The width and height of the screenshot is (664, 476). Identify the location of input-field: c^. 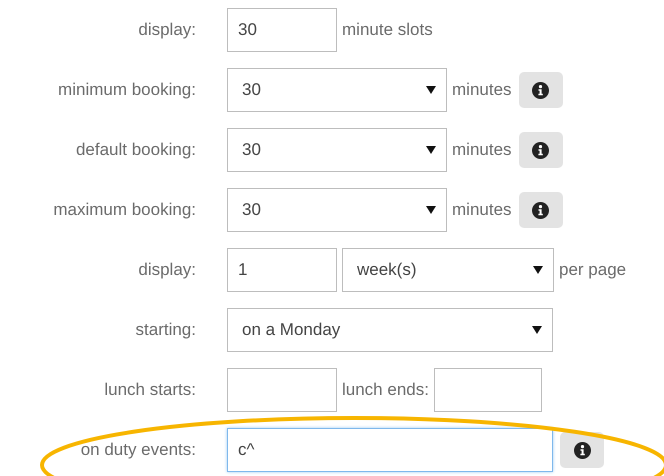
(390, 450).